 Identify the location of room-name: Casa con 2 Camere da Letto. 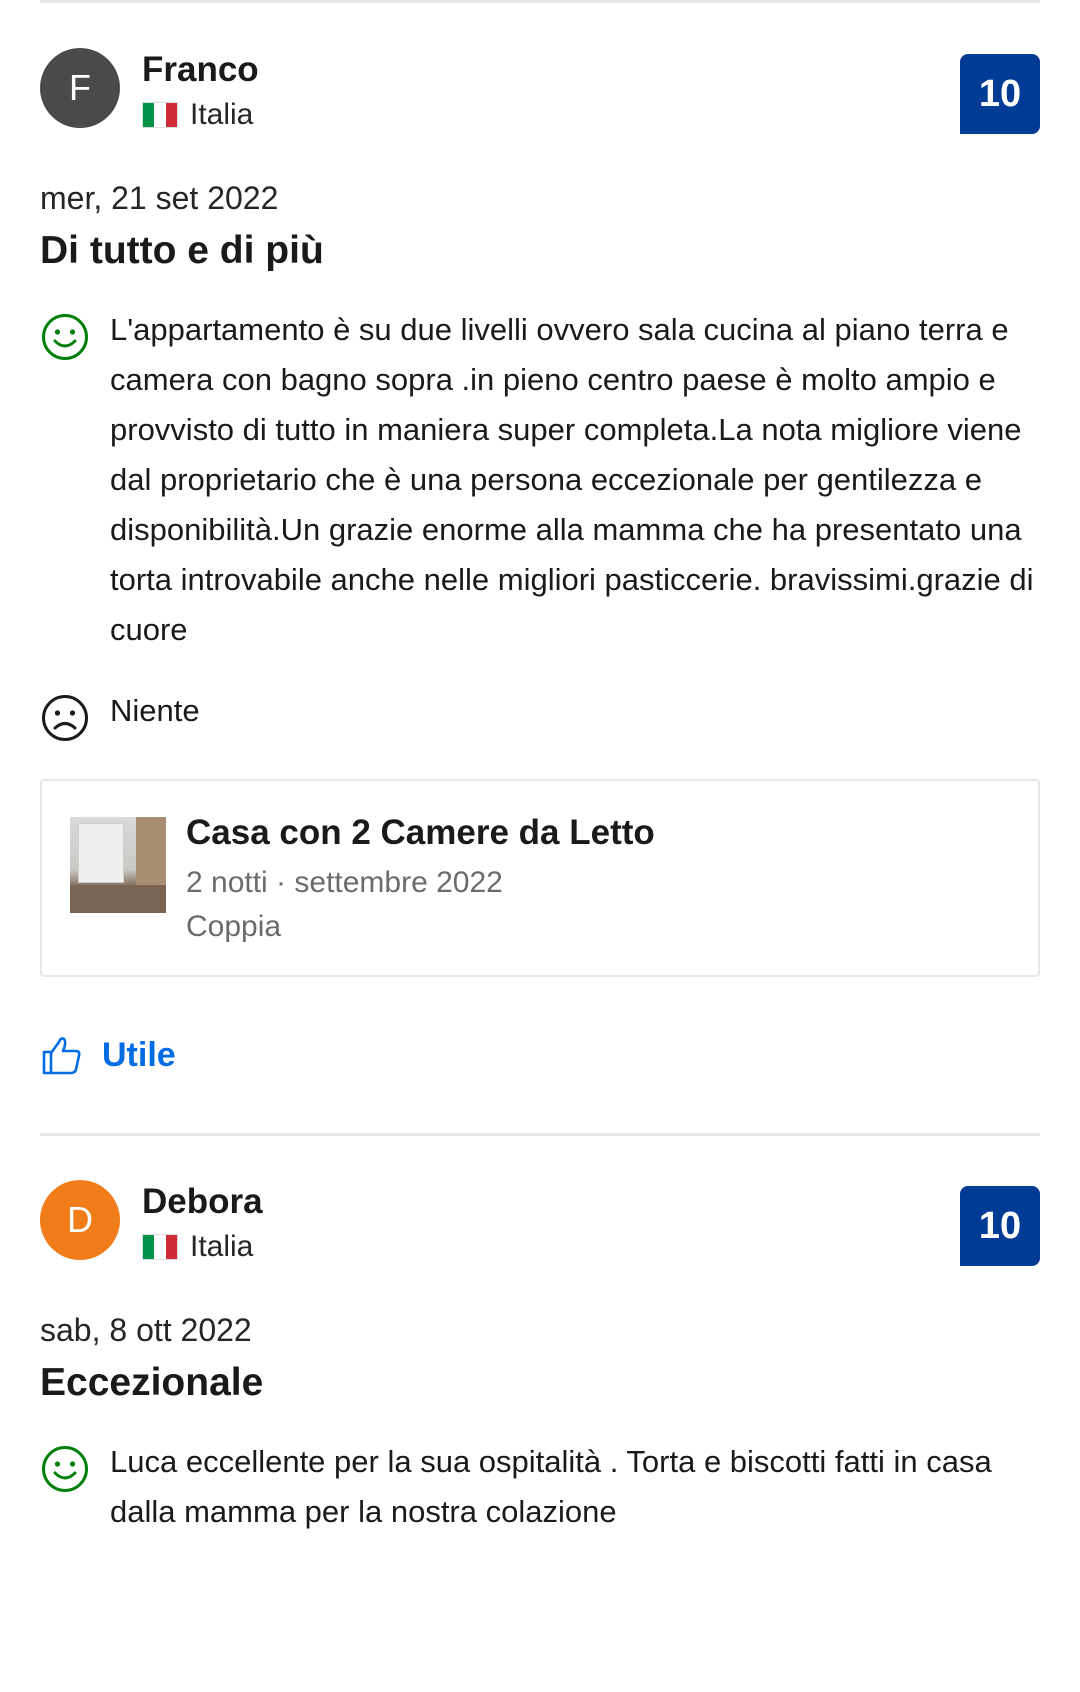
(420, 832).